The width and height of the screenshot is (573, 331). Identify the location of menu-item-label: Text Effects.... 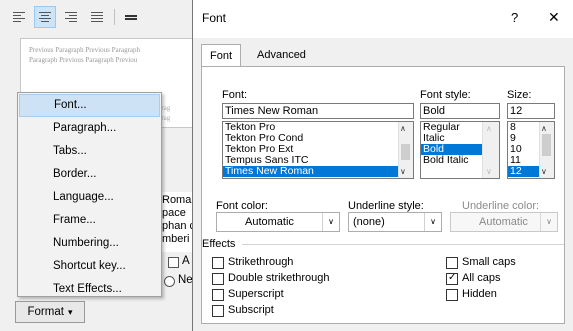
(87, 289).